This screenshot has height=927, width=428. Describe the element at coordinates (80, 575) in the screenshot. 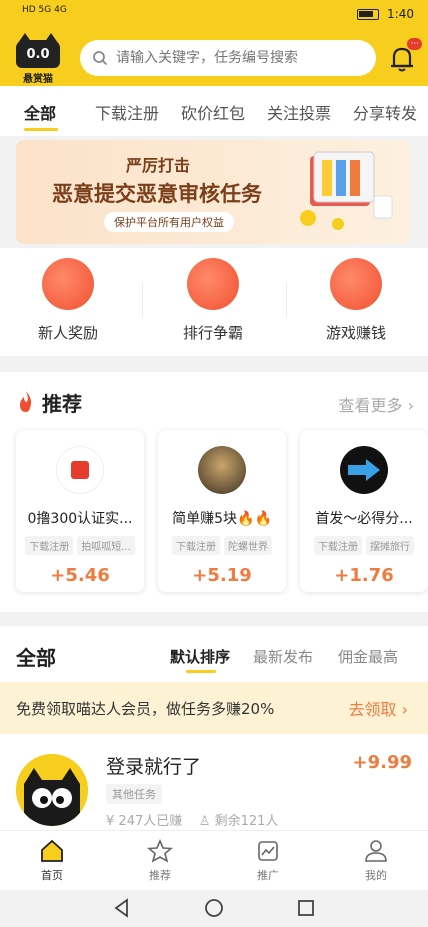

I see `reward-price: +5.46` at that location.